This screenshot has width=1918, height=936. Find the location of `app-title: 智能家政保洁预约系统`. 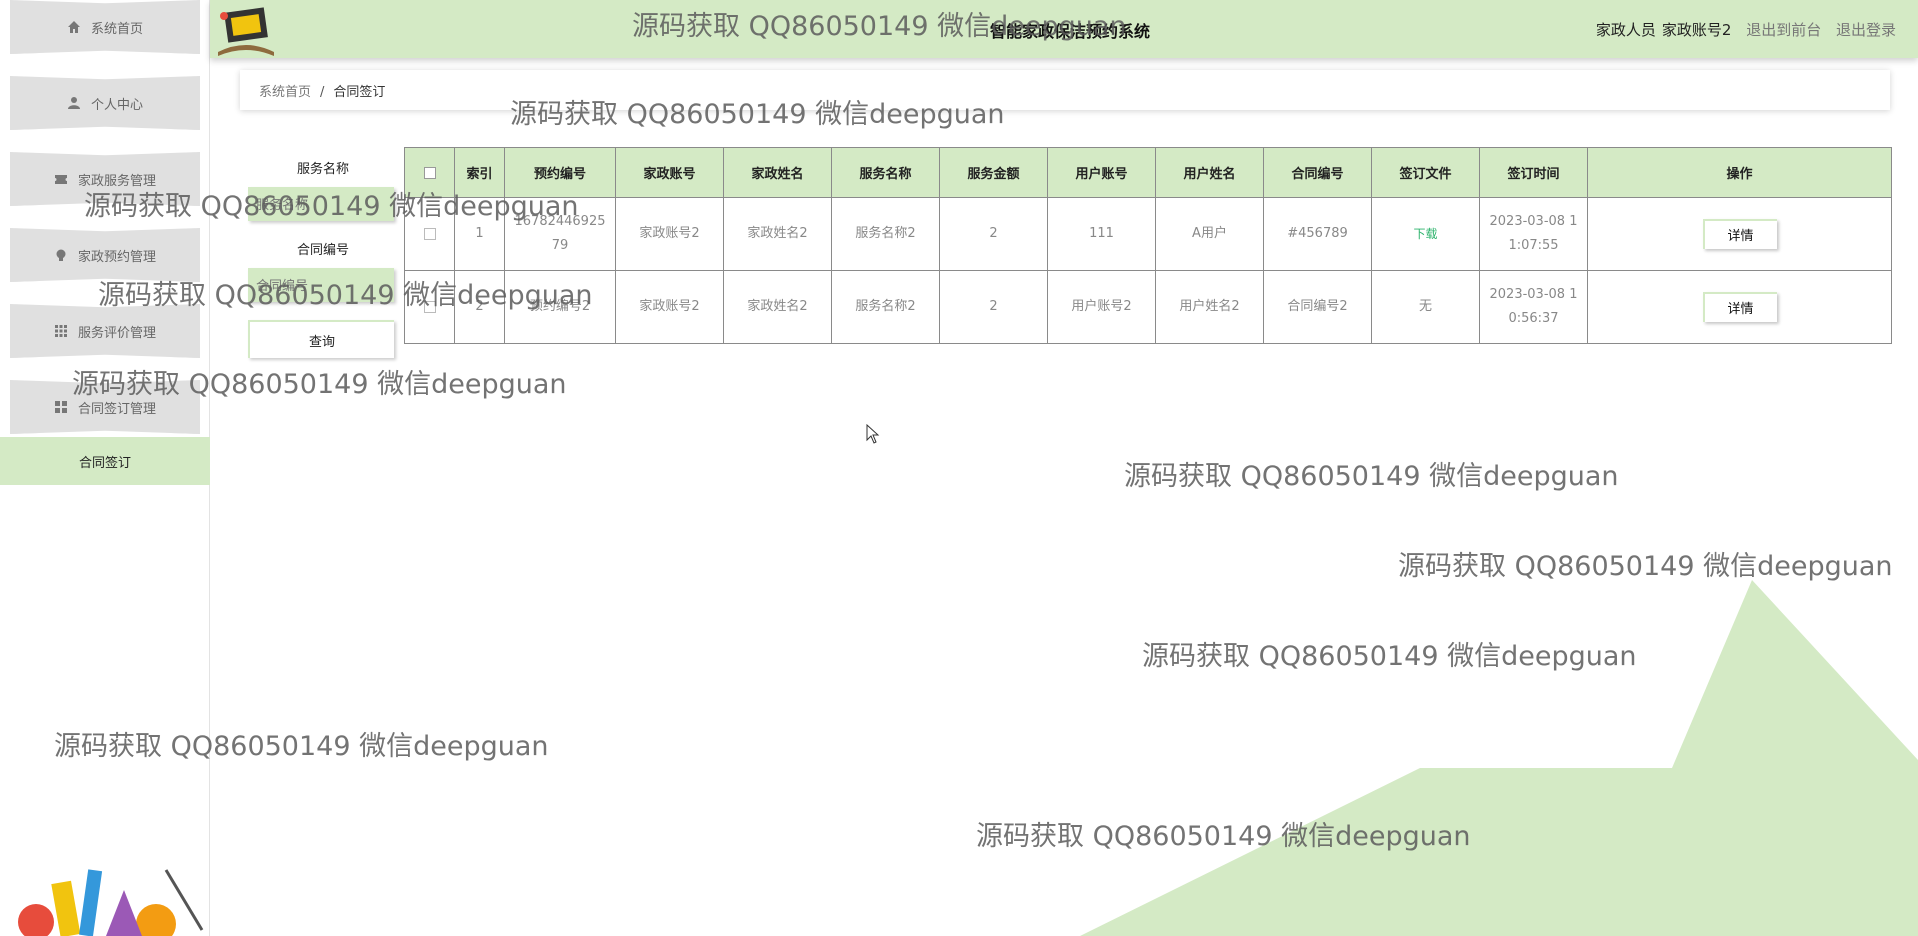

app-title: 智能家政保洁预约系统 is located at coordinates (1070, 31).